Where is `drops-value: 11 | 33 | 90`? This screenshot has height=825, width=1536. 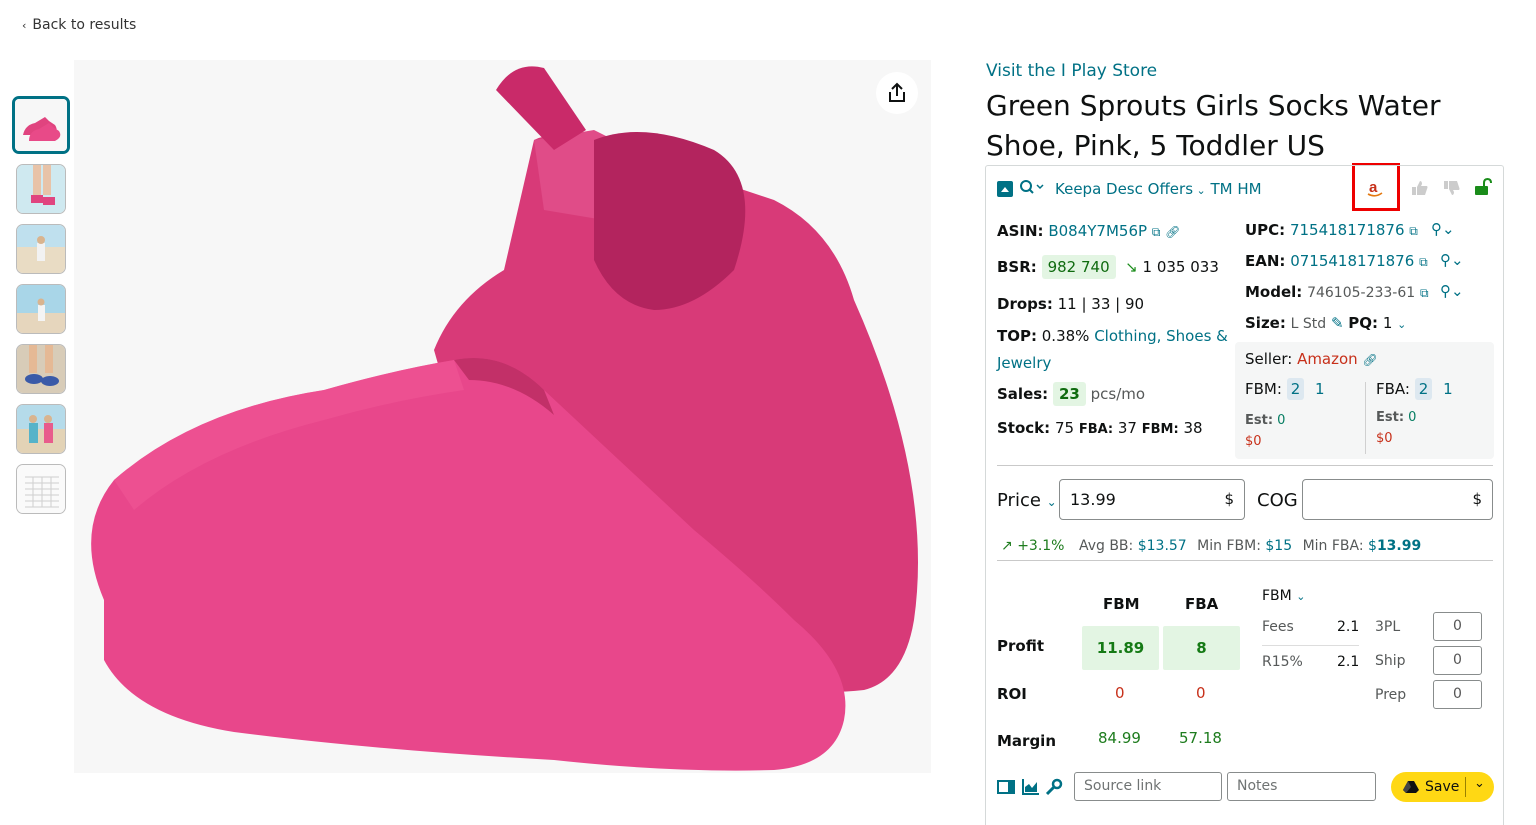 drops-value: 11 | 33 | 90 is located at coordinates (1101, 304).